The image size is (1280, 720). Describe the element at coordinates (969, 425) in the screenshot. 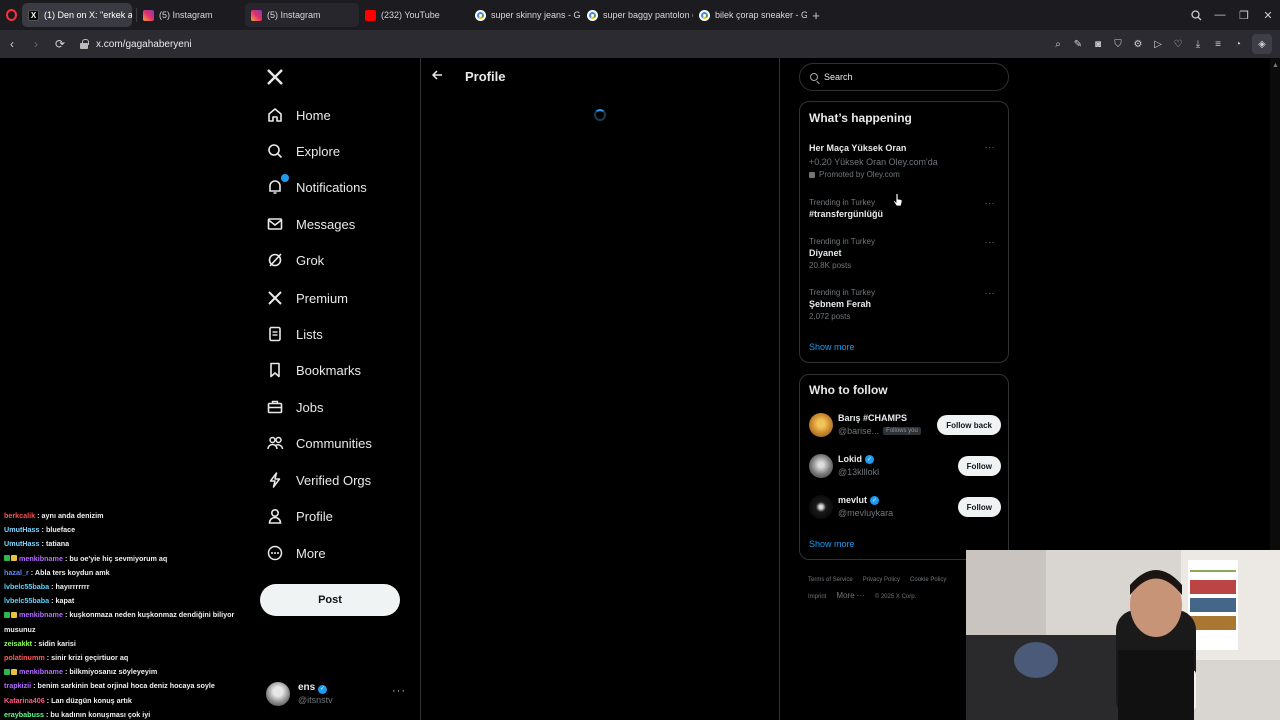

I see `follow-back-button: Follow back` at that location.